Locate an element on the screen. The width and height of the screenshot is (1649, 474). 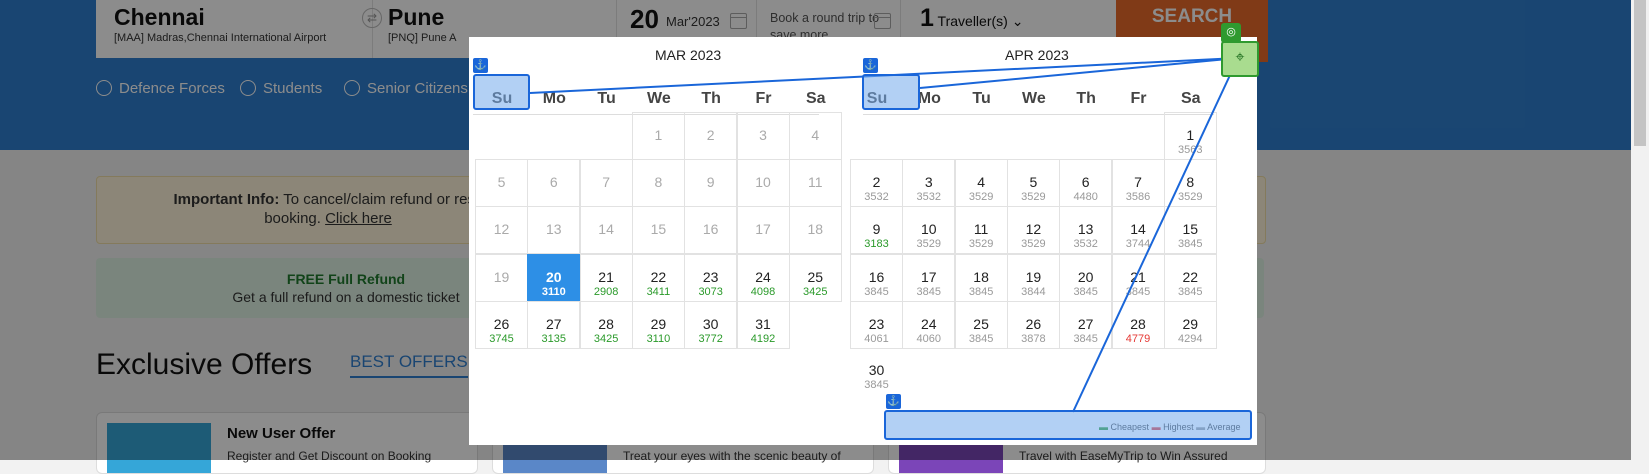
calendar-day: 20 3110 is located at coordinates (554, 277).